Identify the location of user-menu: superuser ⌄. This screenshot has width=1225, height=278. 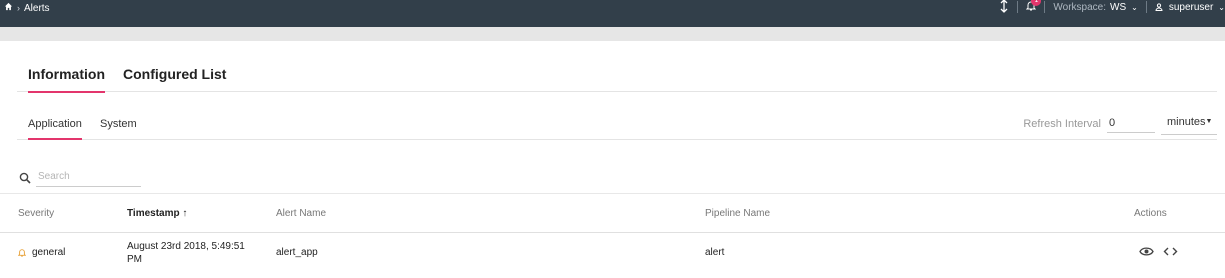
(1190, 7).